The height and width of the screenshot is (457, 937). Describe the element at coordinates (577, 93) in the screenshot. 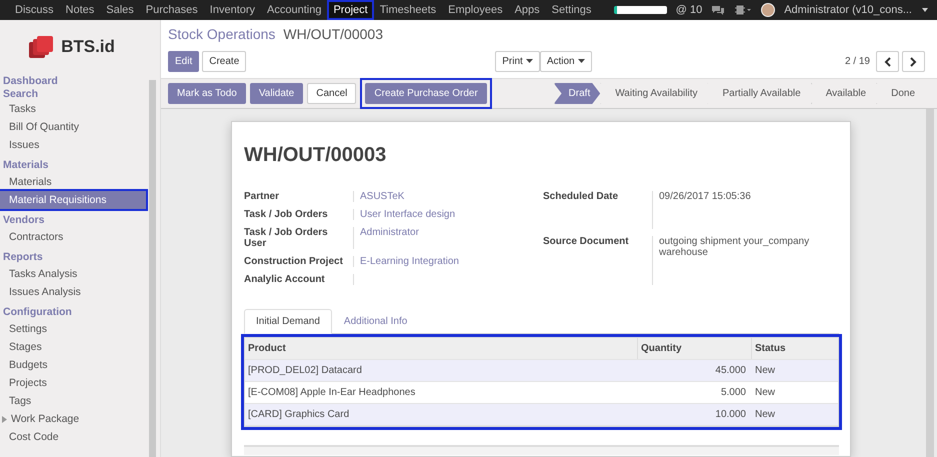

I see `status-stage: Draft` at that location.